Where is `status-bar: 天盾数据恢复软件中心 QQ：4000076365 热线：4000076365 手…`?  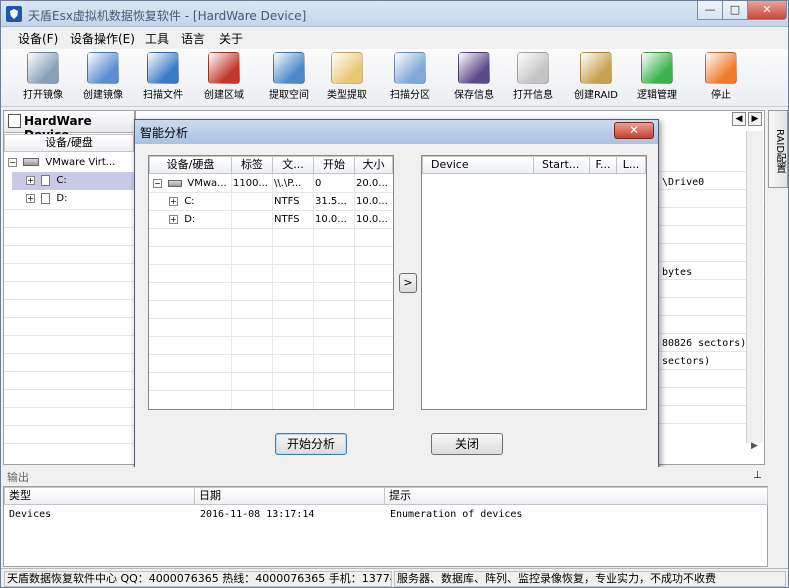
status-bar: 天盾数据恢复软件中心 QQ：4000076365 热线：4000076365 手… is located at coordinates (394, 577).